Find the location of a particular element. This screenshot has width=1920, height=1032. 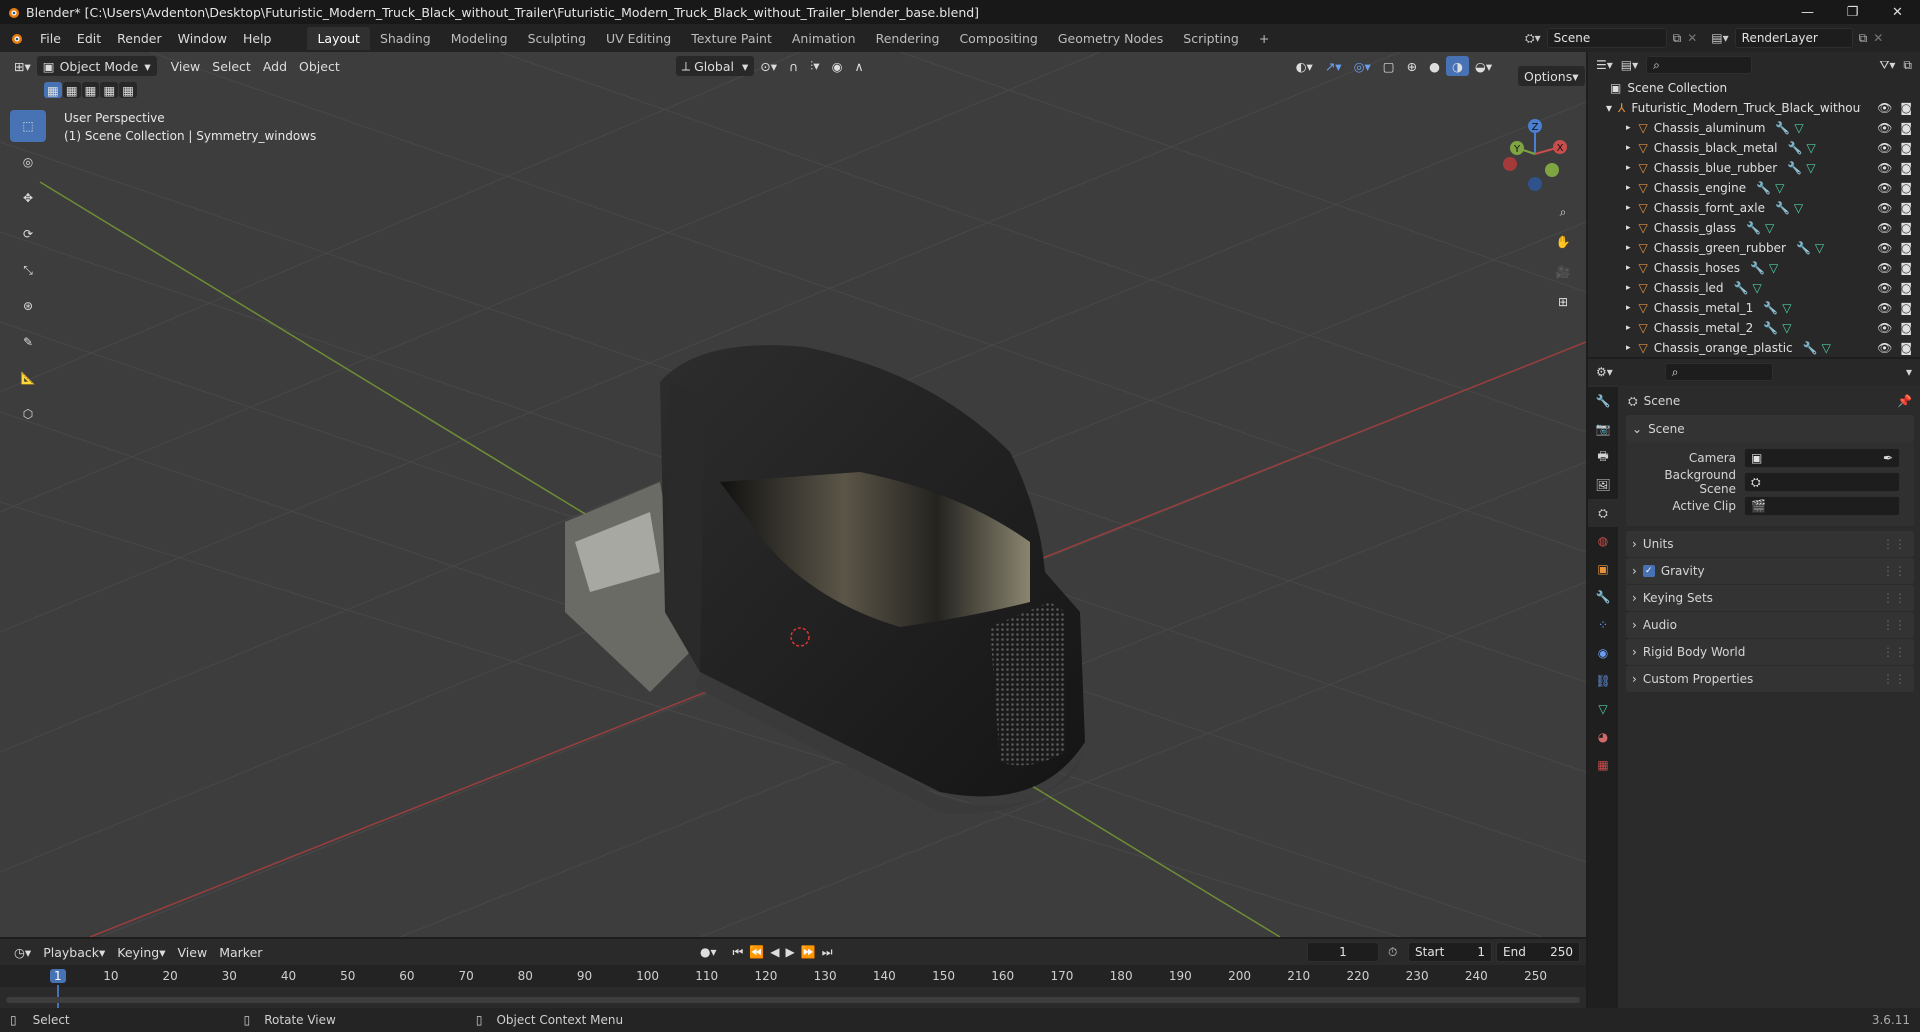

outliner-object-row: ▸ ▽ Chassis_metal_2 🔧 ▽ 👁 ◙ is located at coordinates (1754, 328).